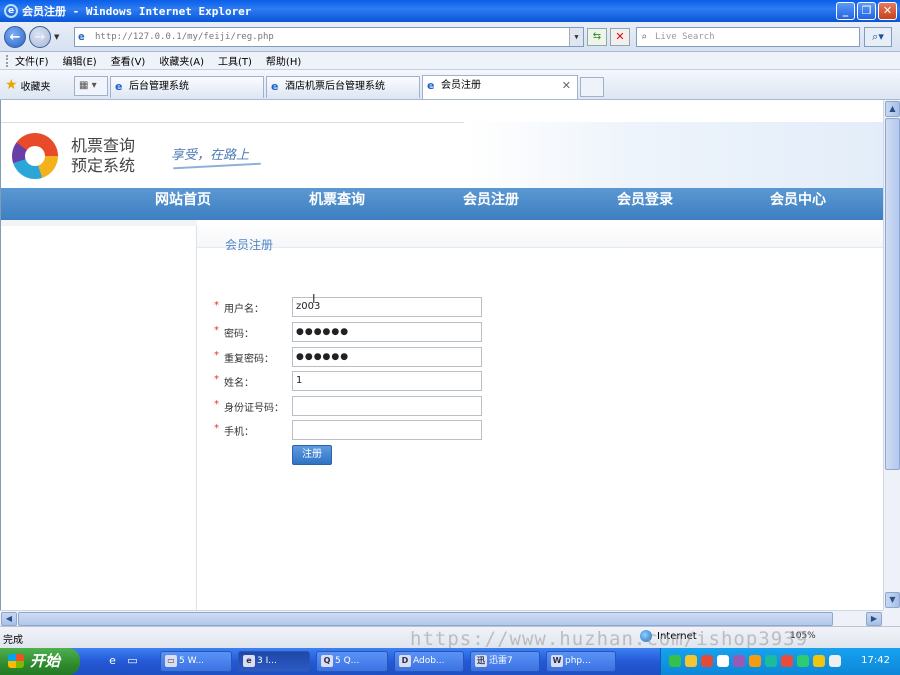  Describe the element at coordinates (171, 661) in the screenshot. I see `folder-icon: ▭` at that location.